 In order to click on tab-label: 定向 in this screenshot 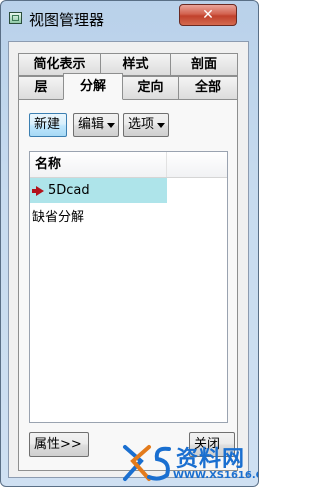, I will do `click(150, 87)`.